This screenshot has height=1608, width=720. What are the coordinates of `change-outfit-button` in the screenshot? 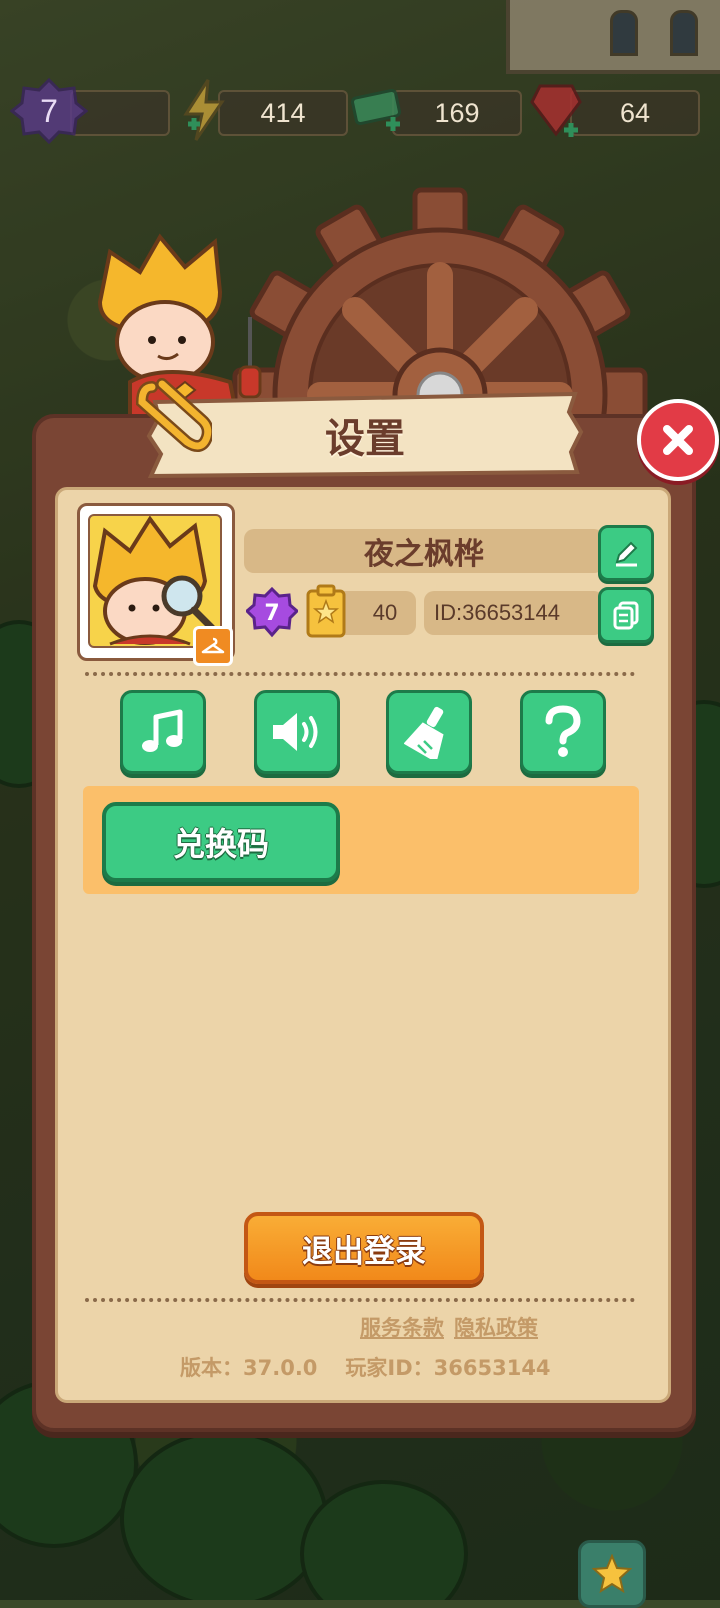 It's located at (213, 646).